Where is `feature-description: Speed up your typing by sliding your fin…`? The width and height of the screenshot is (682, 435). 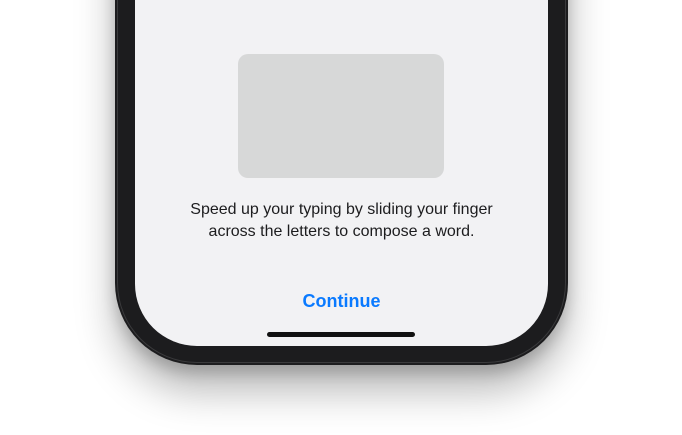
feature-description: Speed up your typing by sliding your fin… is located at coordinates (341, 221).